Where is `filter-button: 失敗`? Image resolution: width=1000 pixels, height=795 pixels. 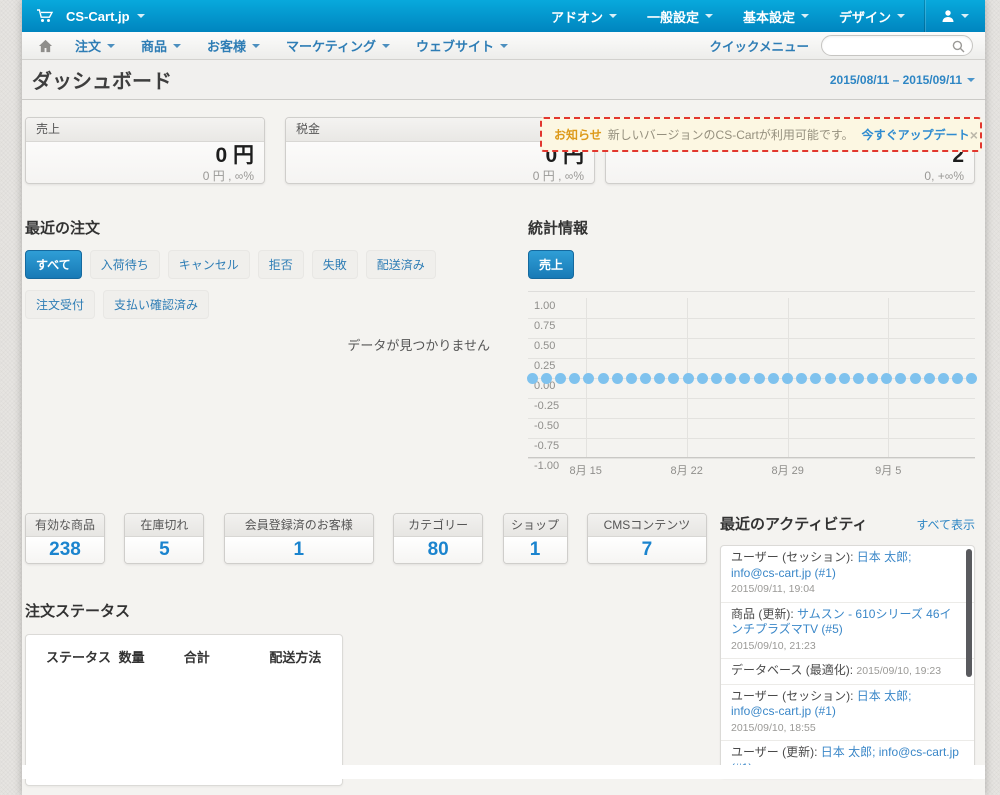
filter-button: 失敗 is located at coordinates (334, 264).